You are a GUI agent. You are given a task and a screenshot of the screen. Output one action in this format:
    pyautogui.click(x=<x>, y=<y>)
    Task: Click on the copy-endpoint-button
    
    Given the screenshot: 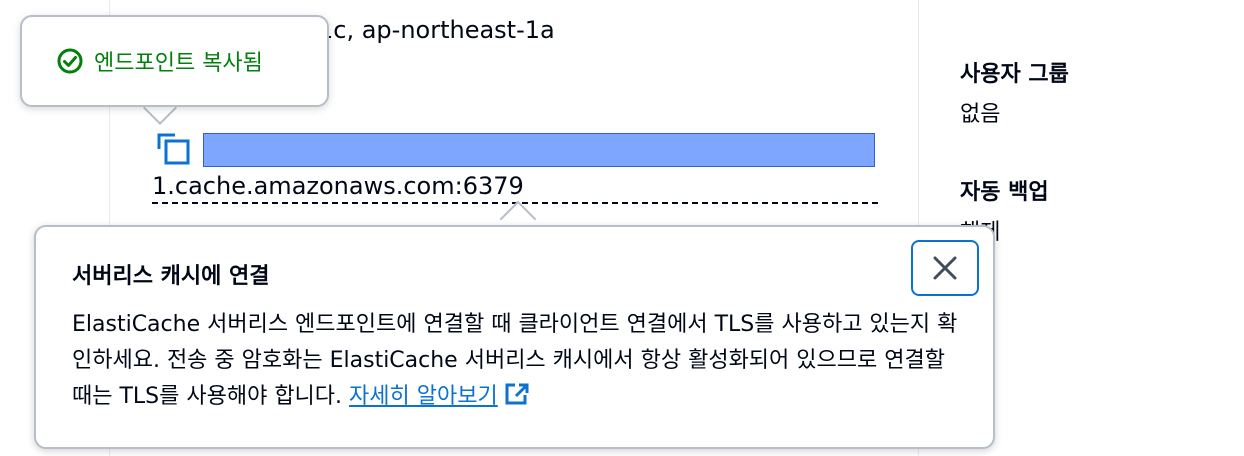 What is the action you would take?
    pyautogui.click(x=174, y=149)
    